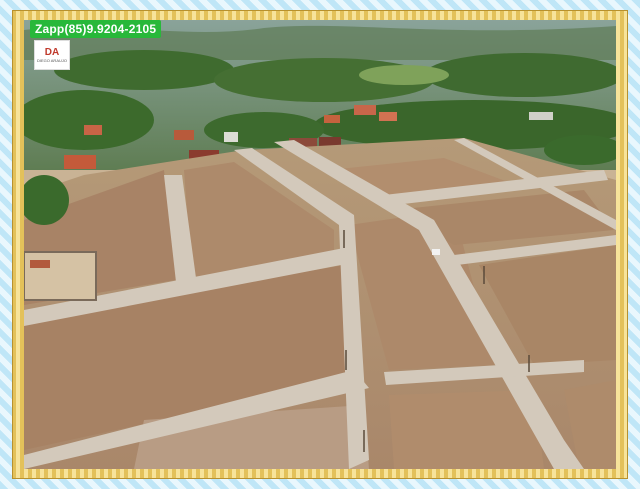 The image size is (640, 489). What do you see at coordinates (60, 276) in the screenshot?
I see `walled-compound` at bounding box center [60, 276].